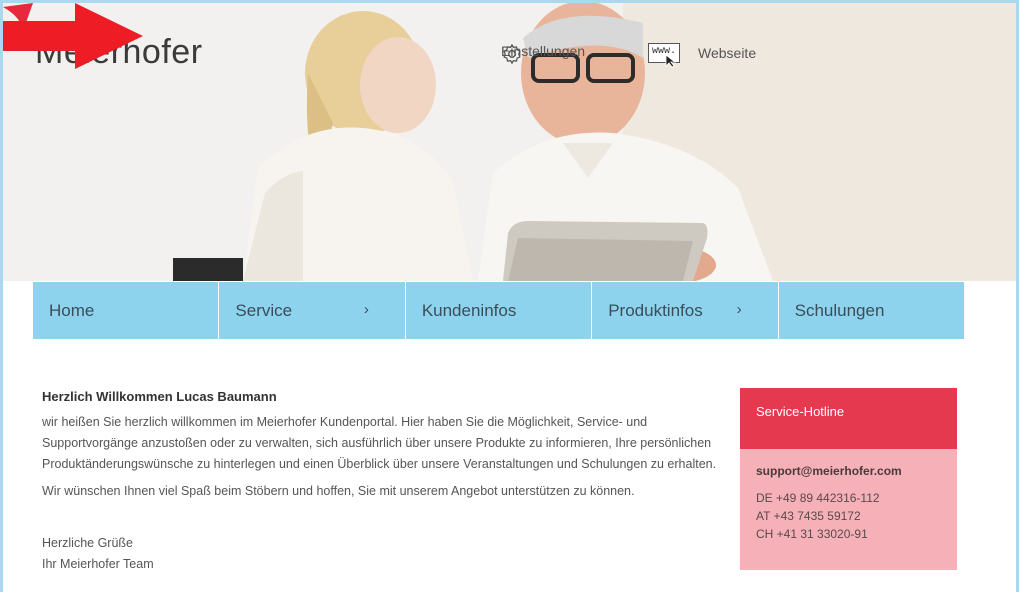  I want to click on nav-item-label: Kundeninfos, so click(469, 310).